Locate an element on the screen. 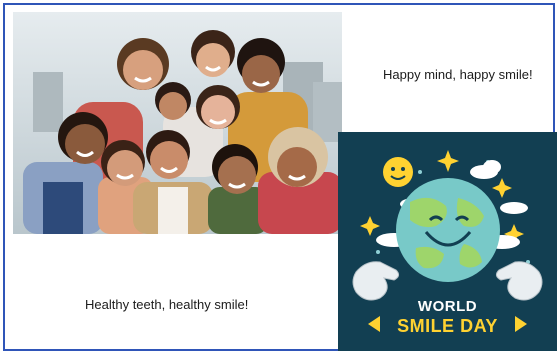 The image size is (560, 356). caption-healthy-teeth: Healthy teeth, healthy smile! is located at coordinates (167, 304).